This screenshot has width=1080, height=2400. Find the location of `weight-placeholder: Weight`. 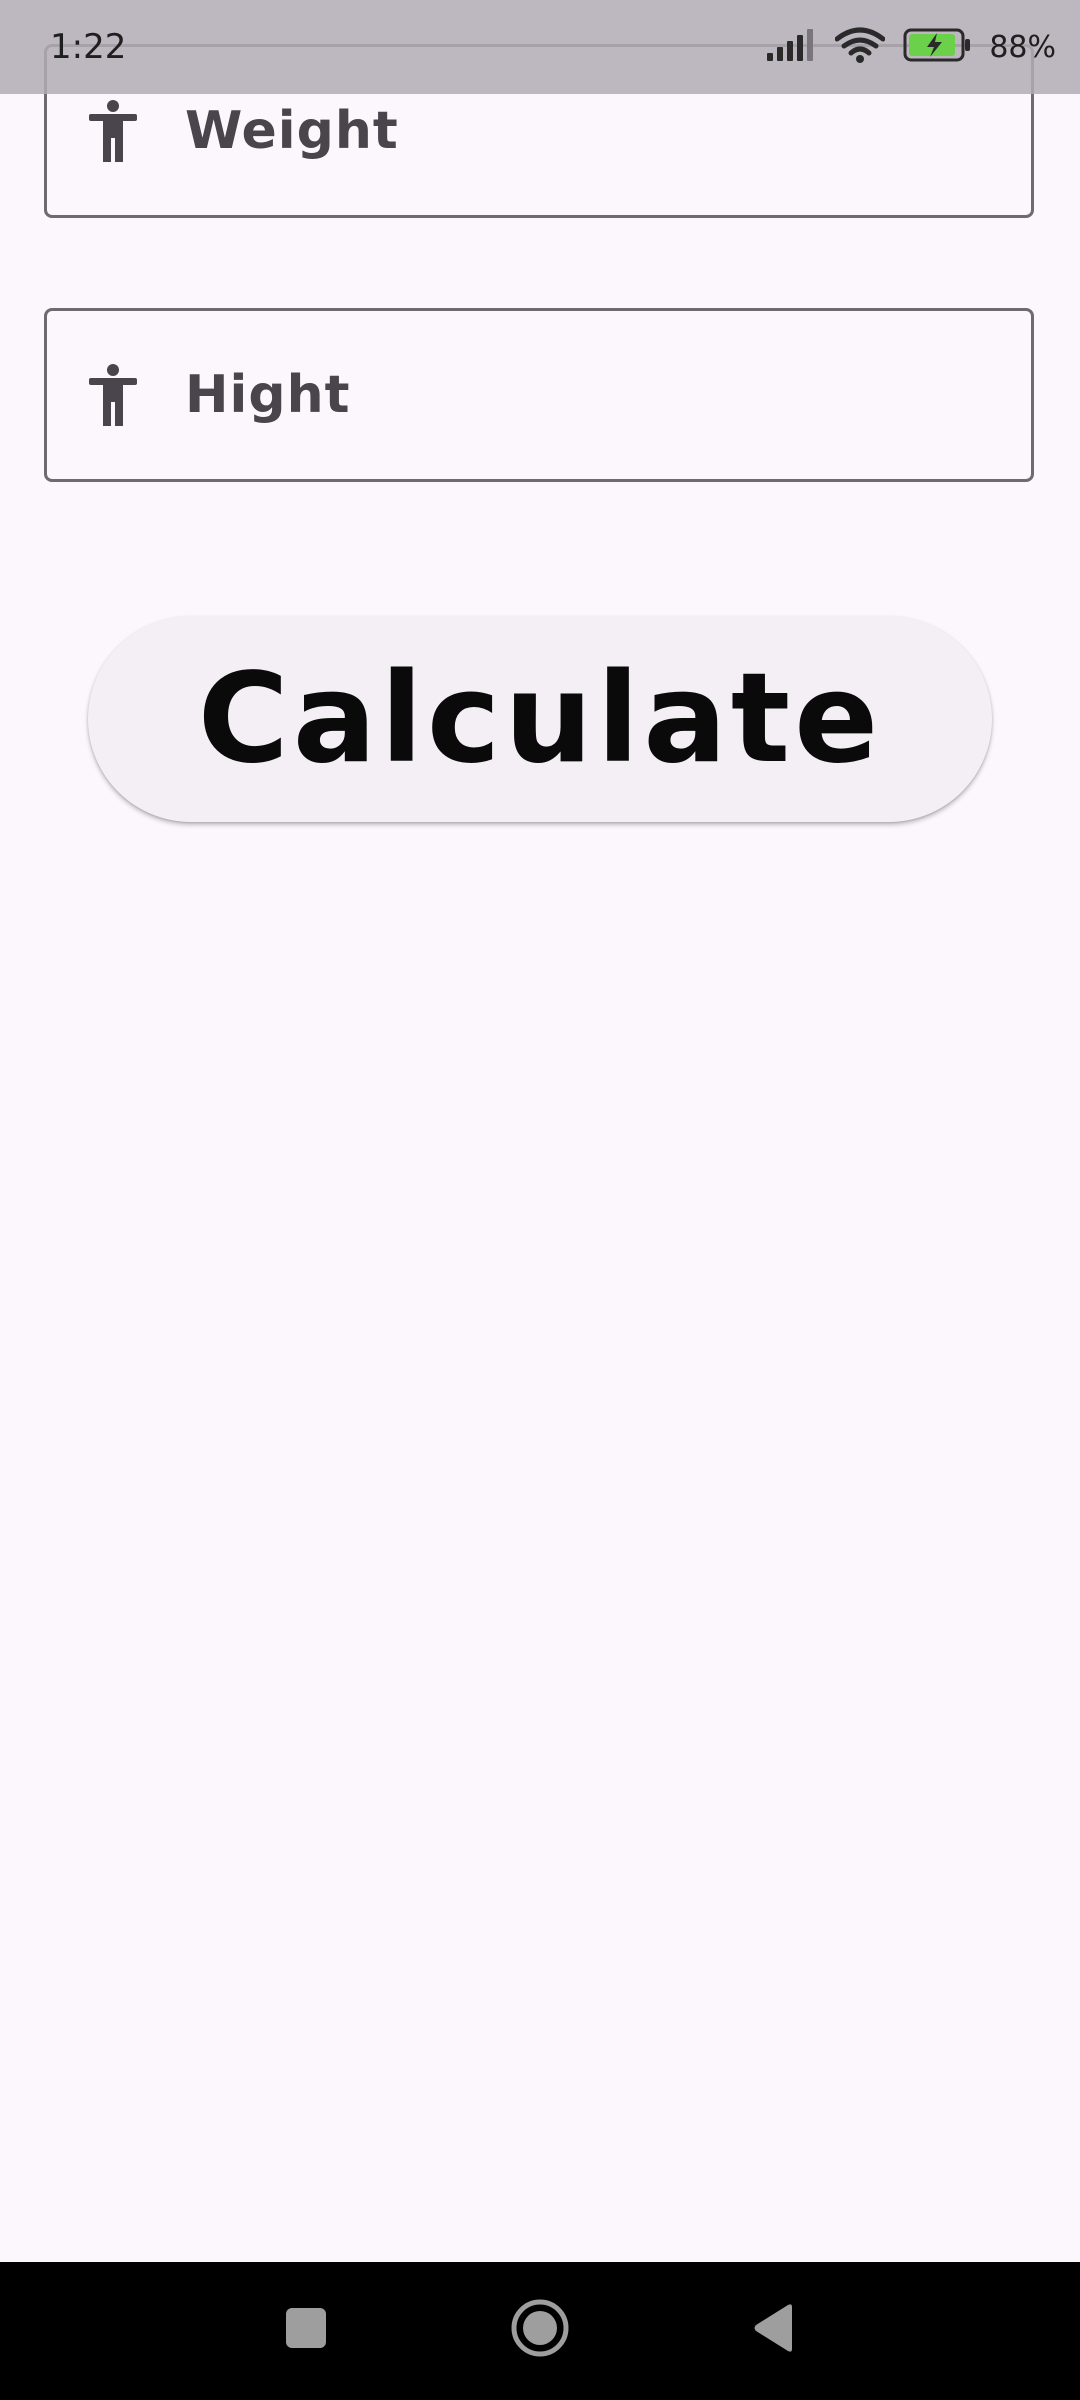

weight-placeholder: Weight is located at coordinates (292, 131).